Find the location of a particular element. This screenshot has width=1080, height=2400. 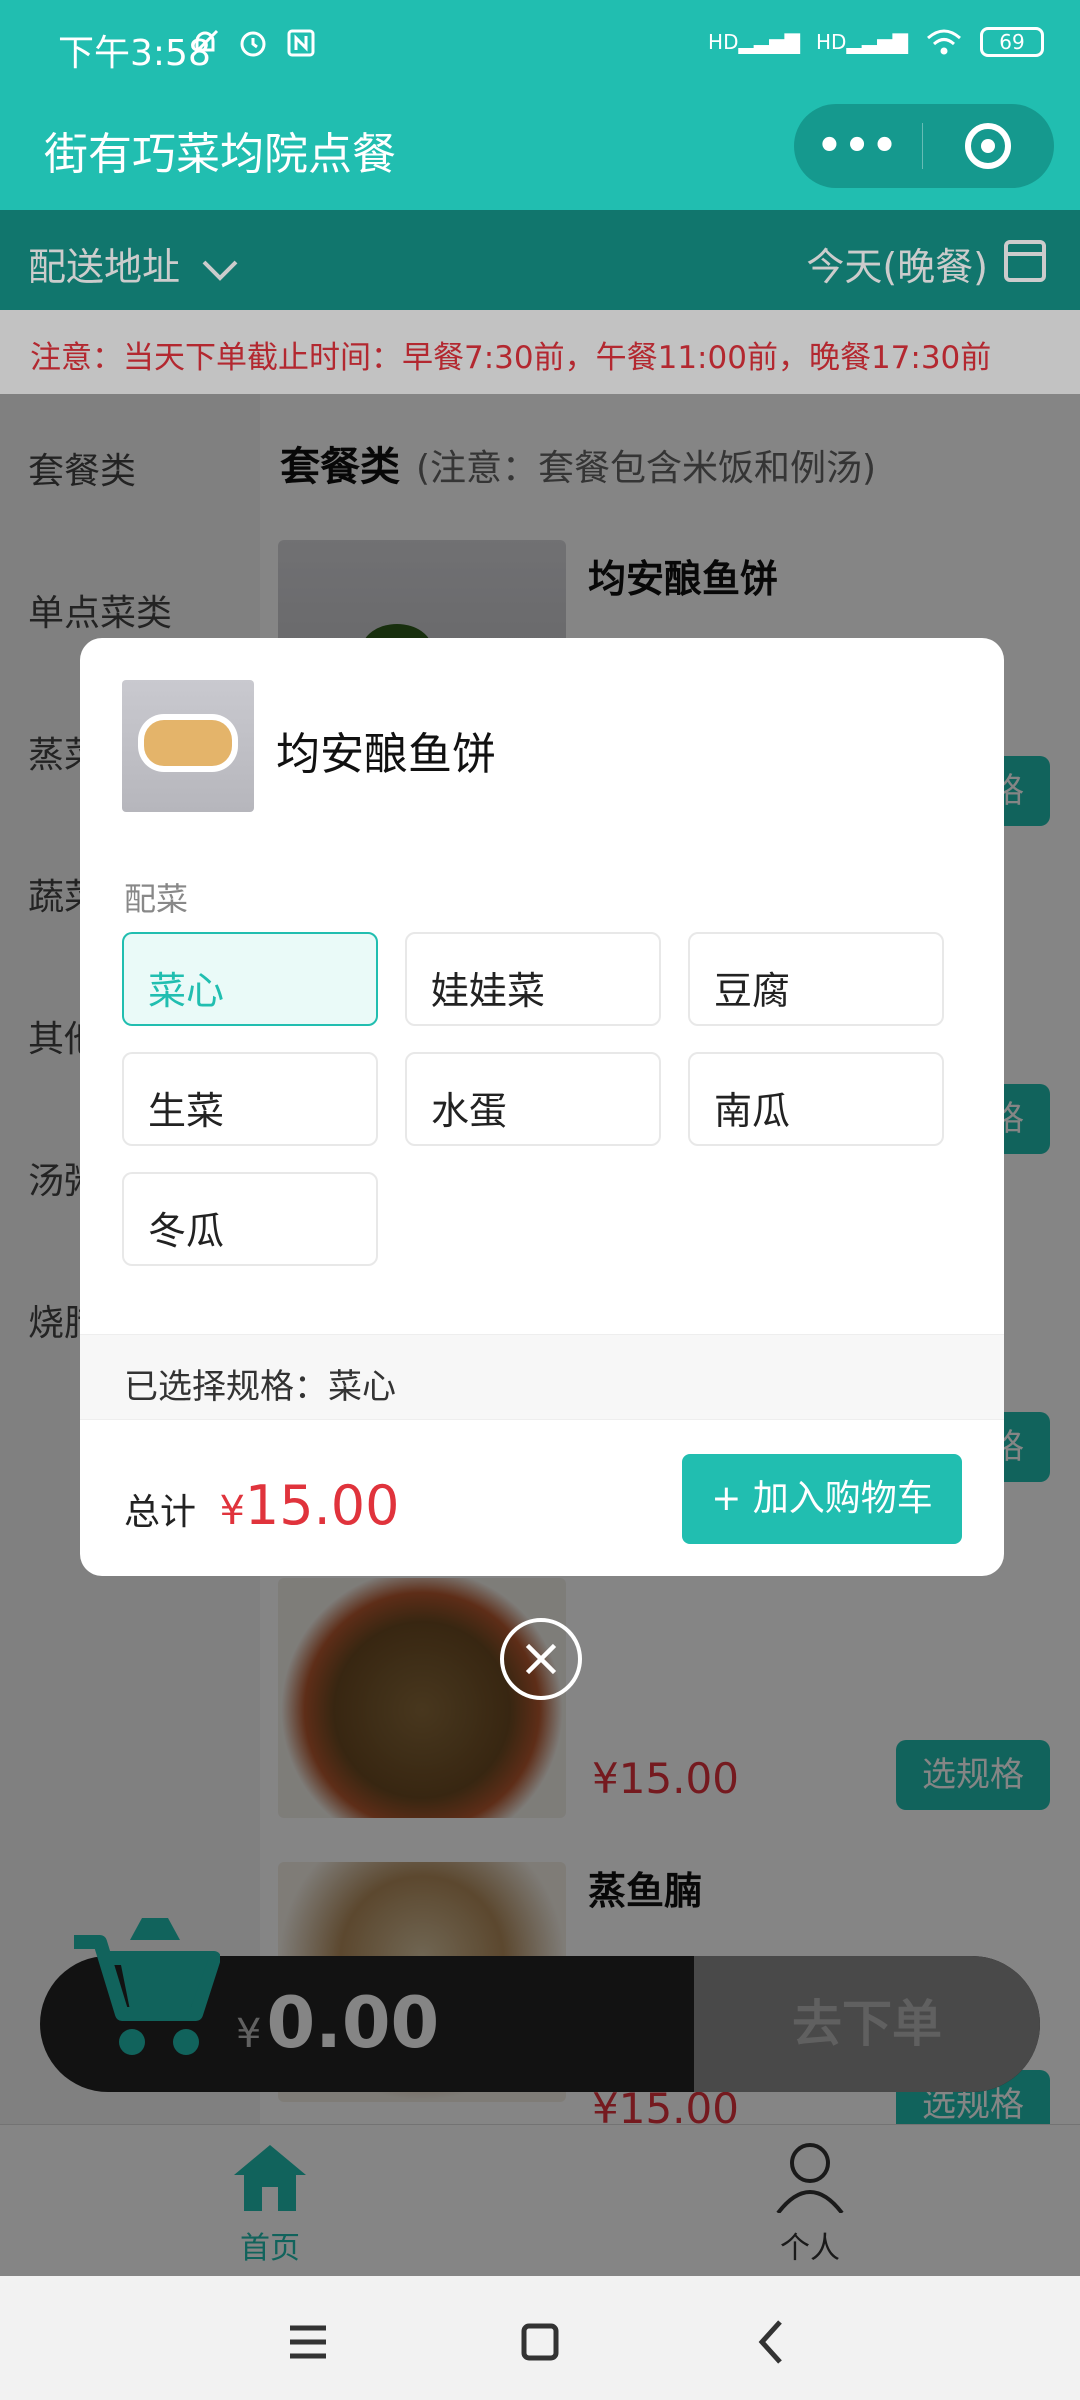

modal-total: 总计 ¥15.00 is located at coordinates (262, 1505).